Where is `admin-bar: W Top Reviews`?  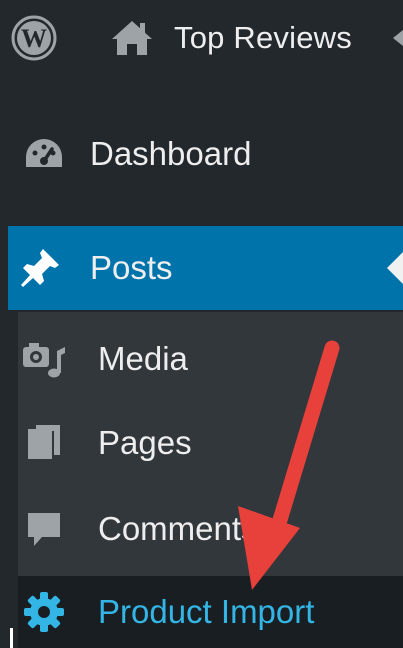
admin-bar: W Top Reviews is located at coordinates (201, 39).